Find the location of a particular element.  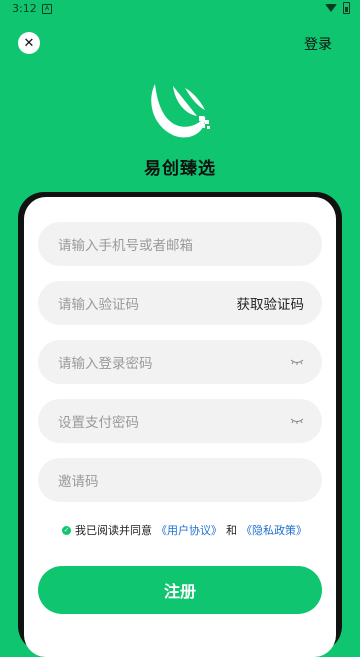

verification-code-field: 请输入验证码 获取验证码 is located at coordinates (180, 303).